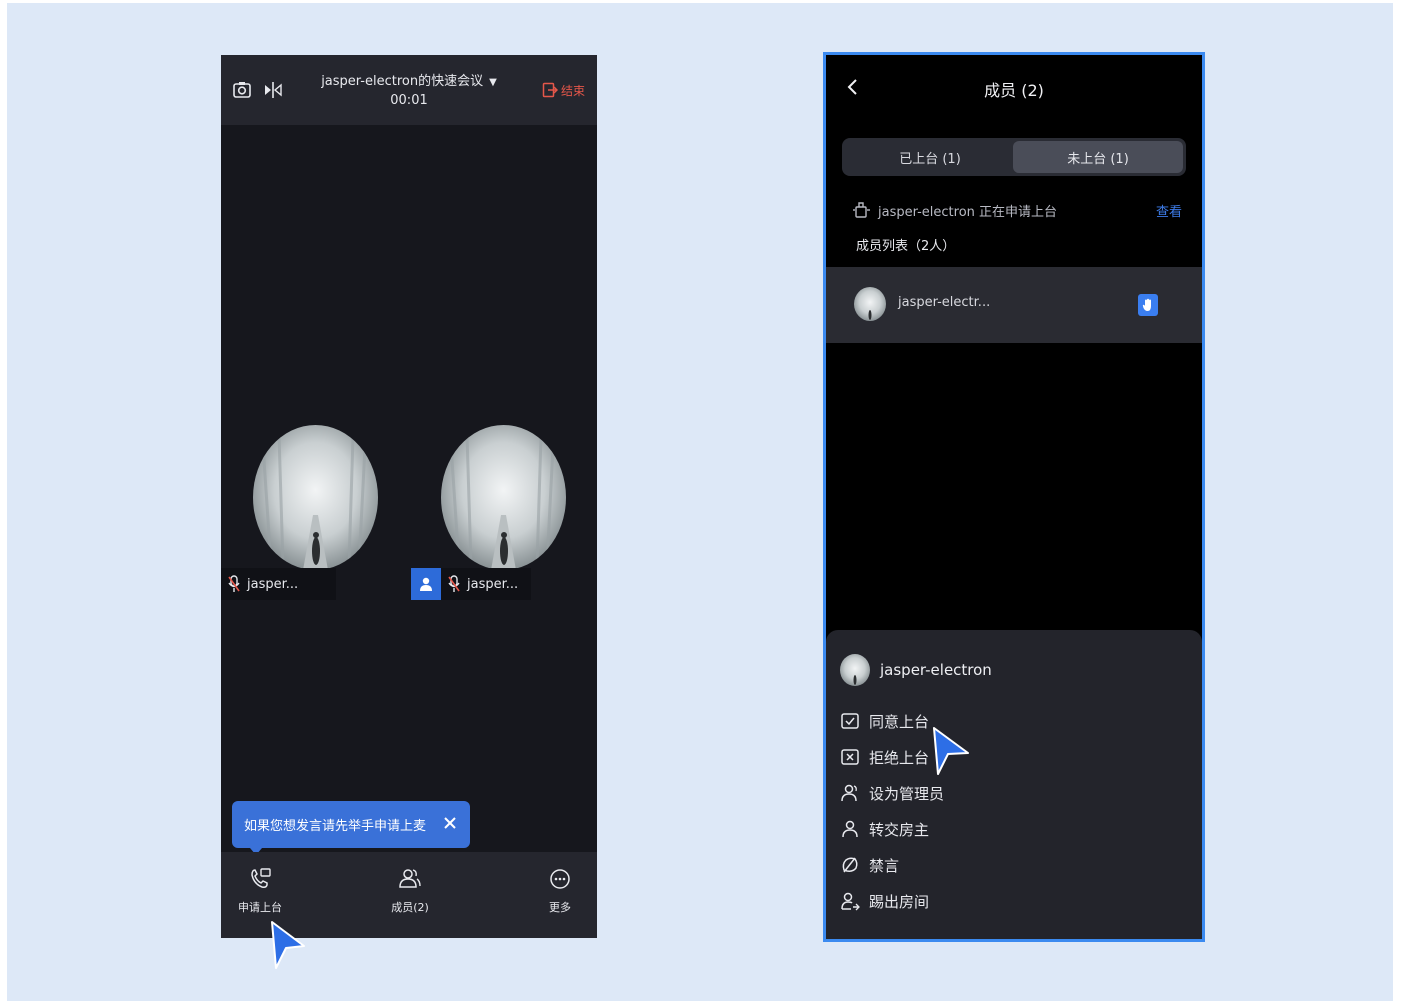 Image resolution: width=1401 pixels, height=1001 pixels. Describe the element at coordinates (1169, 210) in the screenshot. I see `view-request-link: 查看` at that location.